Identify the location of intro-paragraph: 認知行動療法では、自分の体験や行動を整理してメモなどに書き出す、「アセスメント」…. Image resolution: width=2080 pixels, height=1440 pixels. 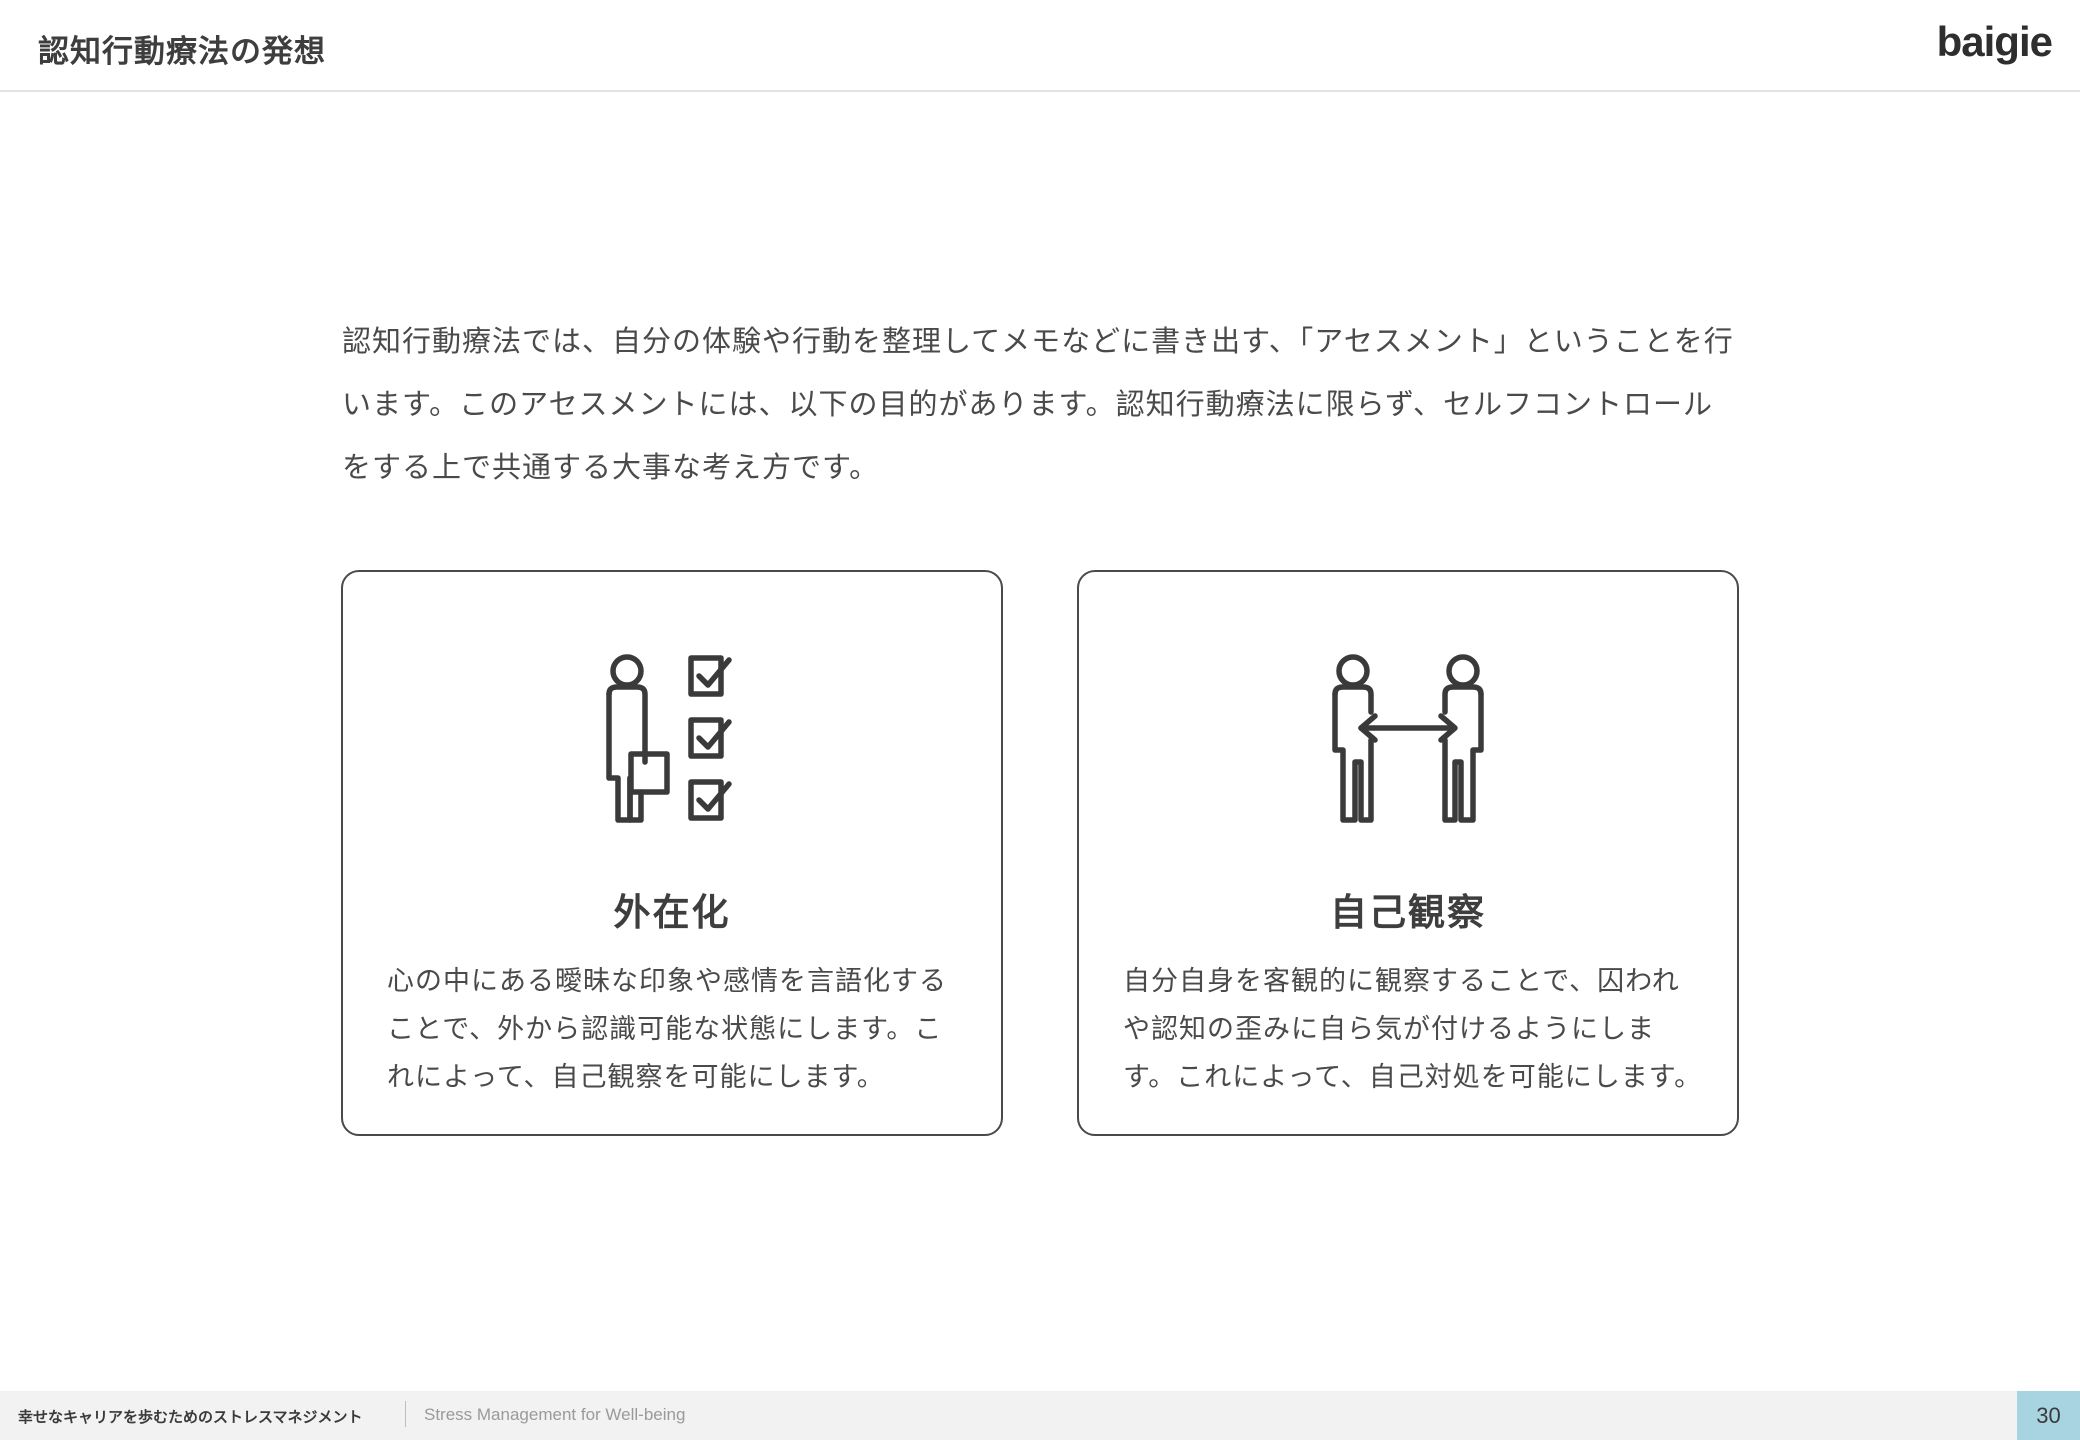
(1038, 404).